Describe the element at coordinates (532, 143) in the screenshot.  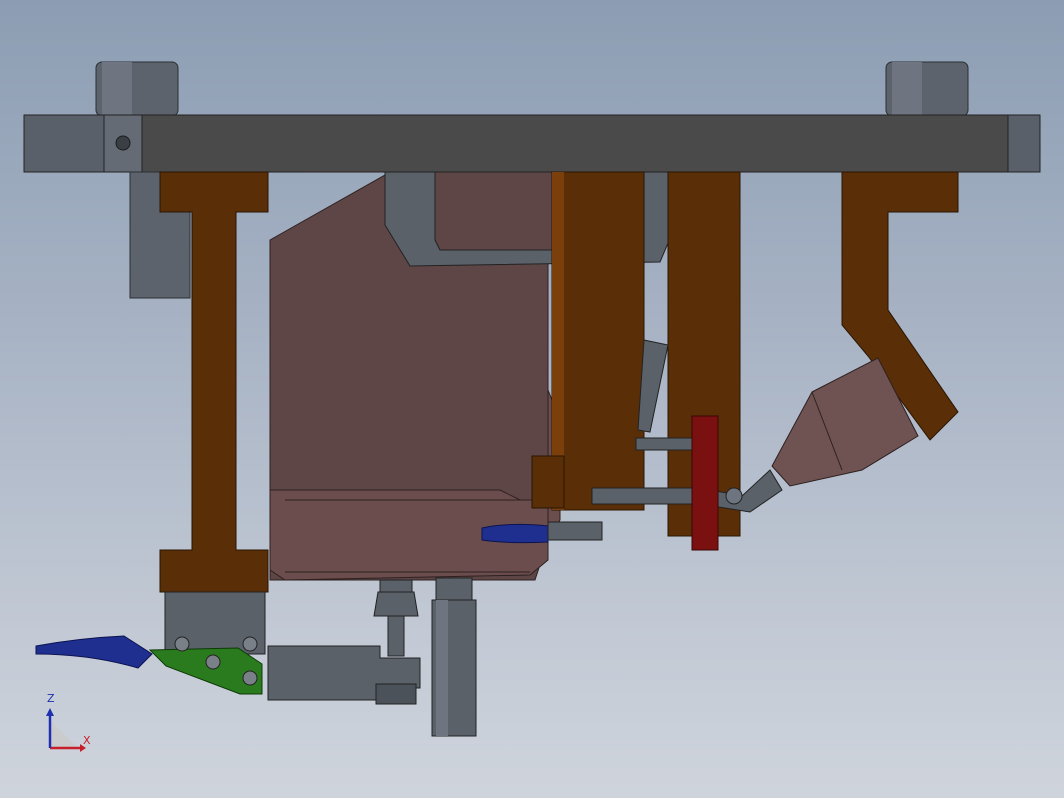
I see `base-plate` at that location.